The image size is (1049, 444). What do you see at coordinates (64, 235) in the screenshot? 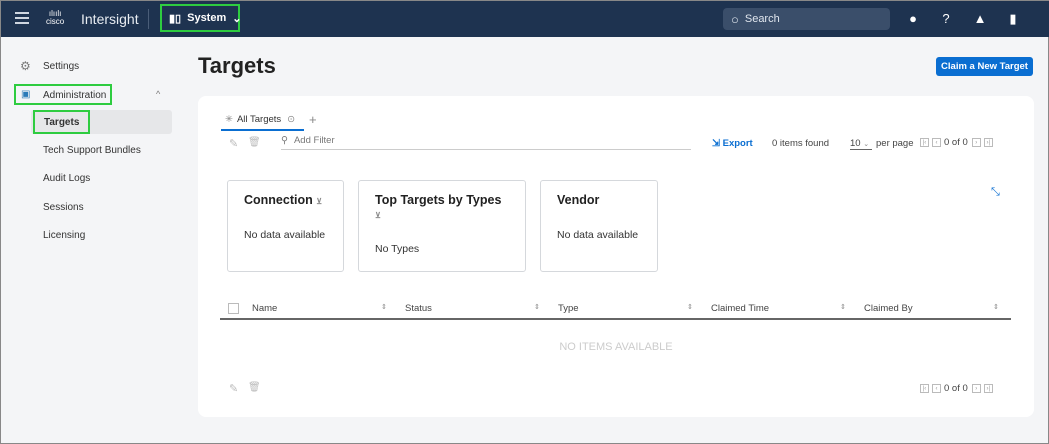
I see `sidebar-subitem-licensing: Licensing` at bounding box center [64, 235].